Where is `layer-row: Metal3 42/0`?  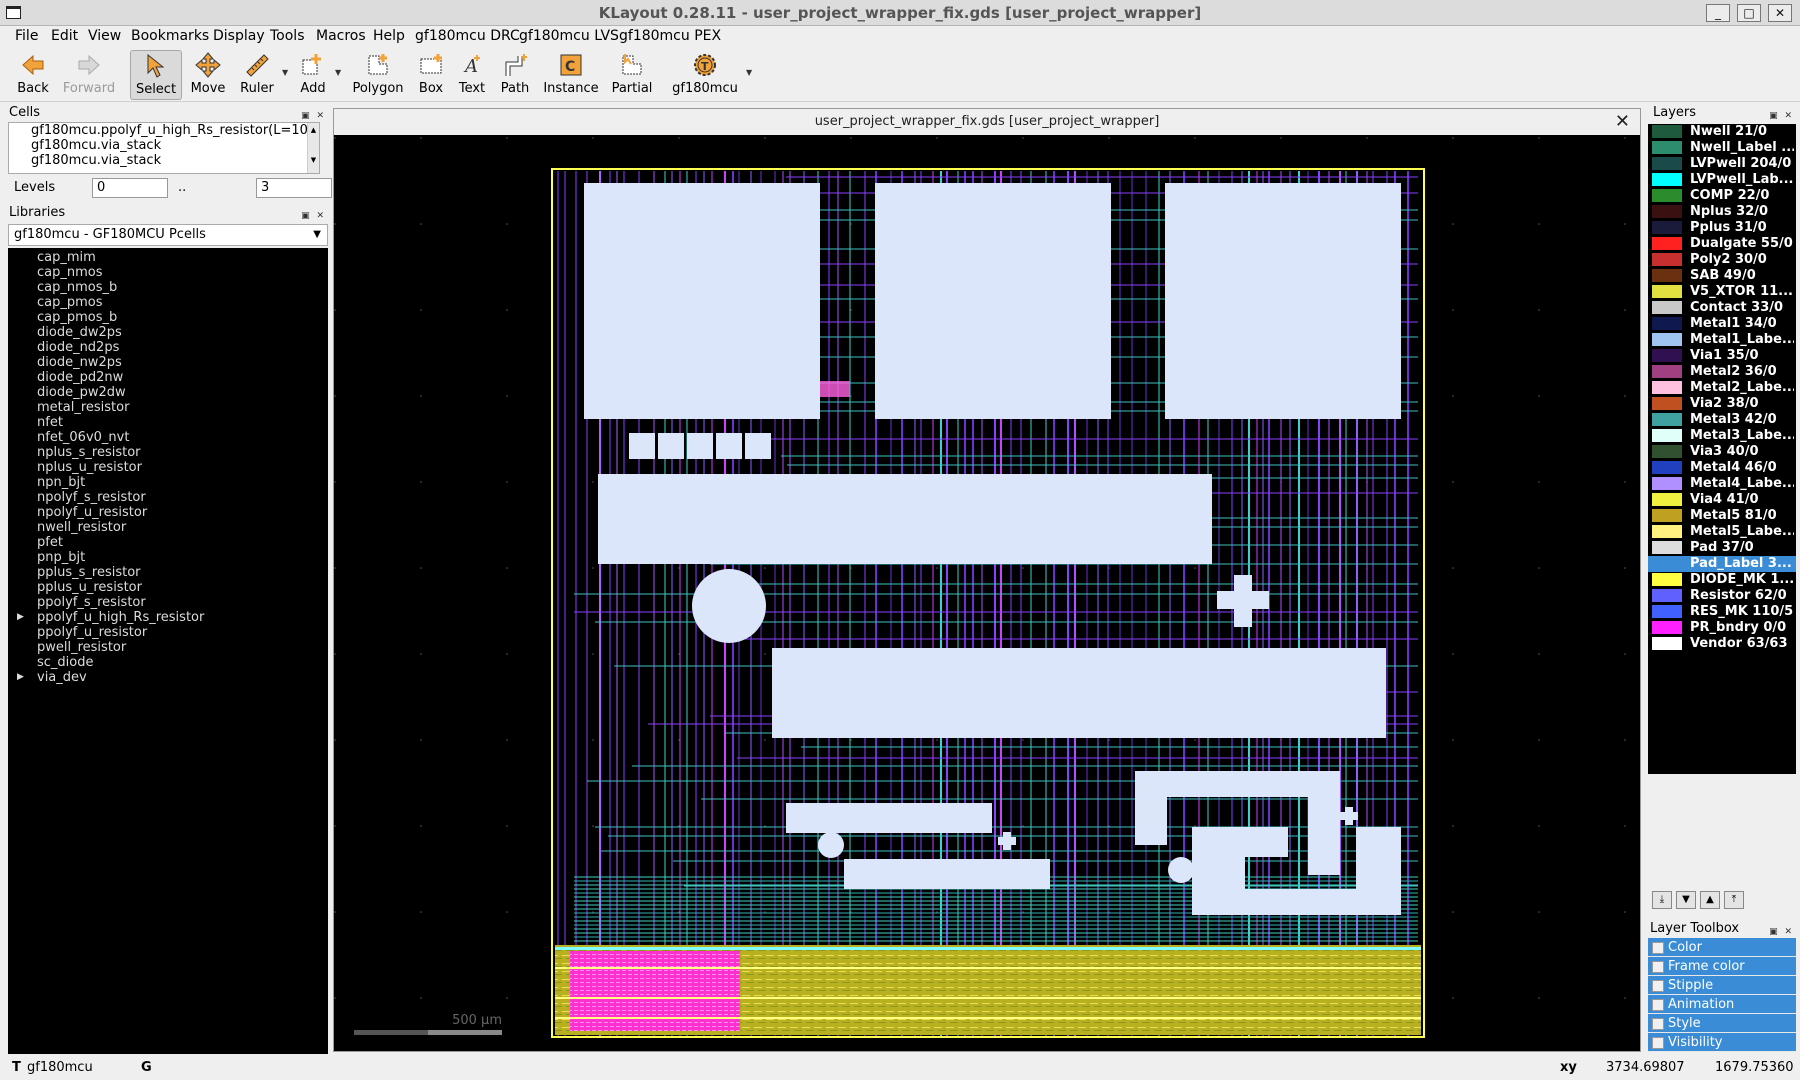
layer-row: Metal3 42/0 is located at coordinates (1722, 420).